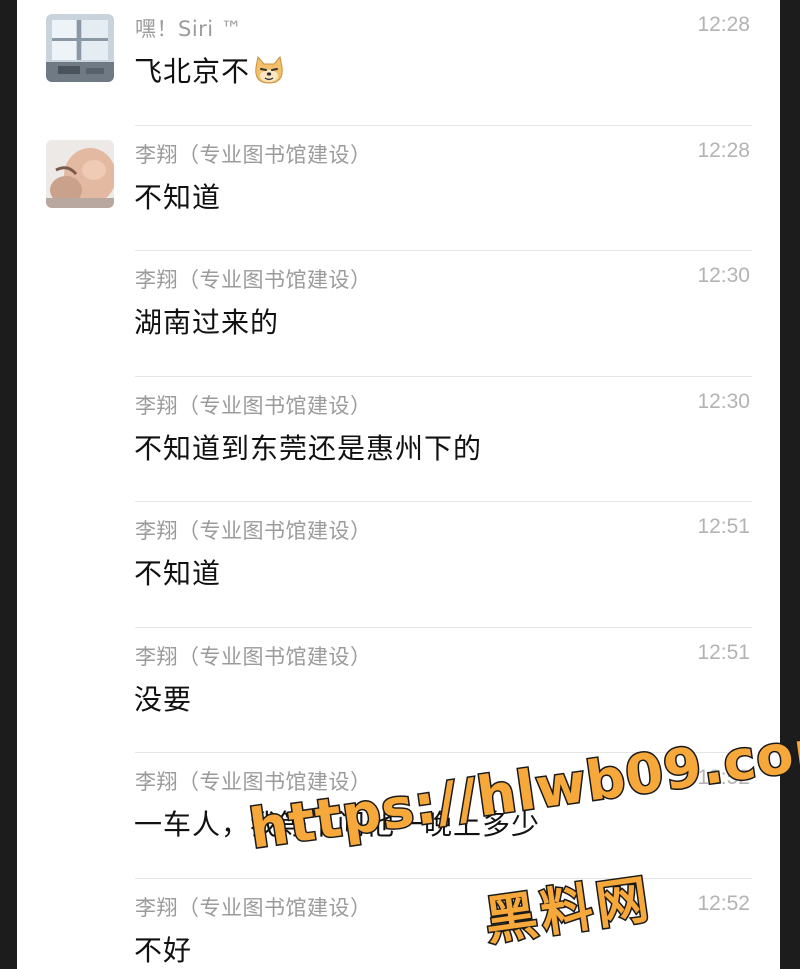 Image resolution: width=800 pixels, height=969 pixels. What do you see at coordinates (163, 699) in the screenshot?
I see `message-text: 没要` at bounding box center [163, 699].